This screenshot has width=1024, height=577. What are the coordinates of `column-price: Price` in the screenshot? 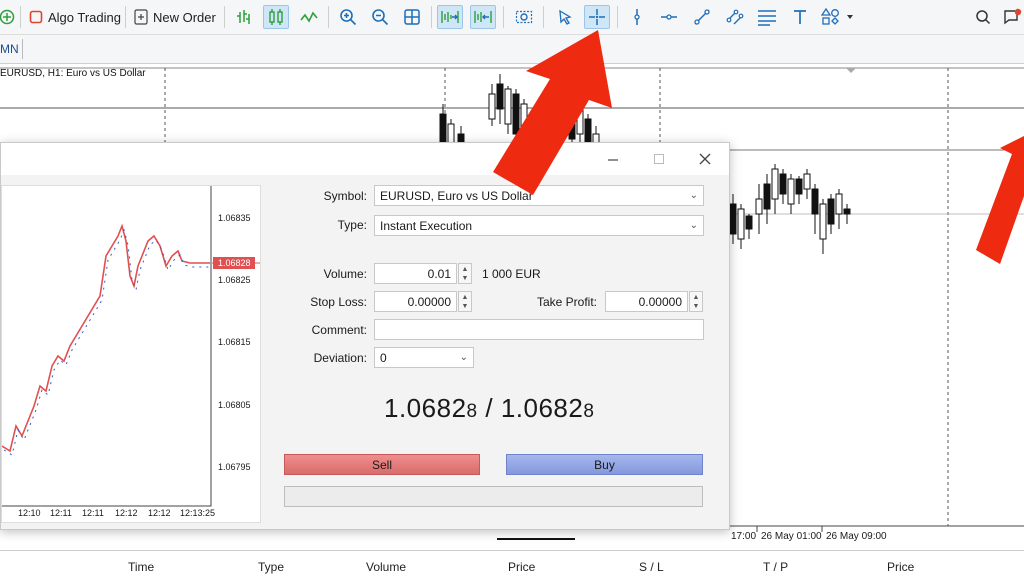 It's located at (521, 567).